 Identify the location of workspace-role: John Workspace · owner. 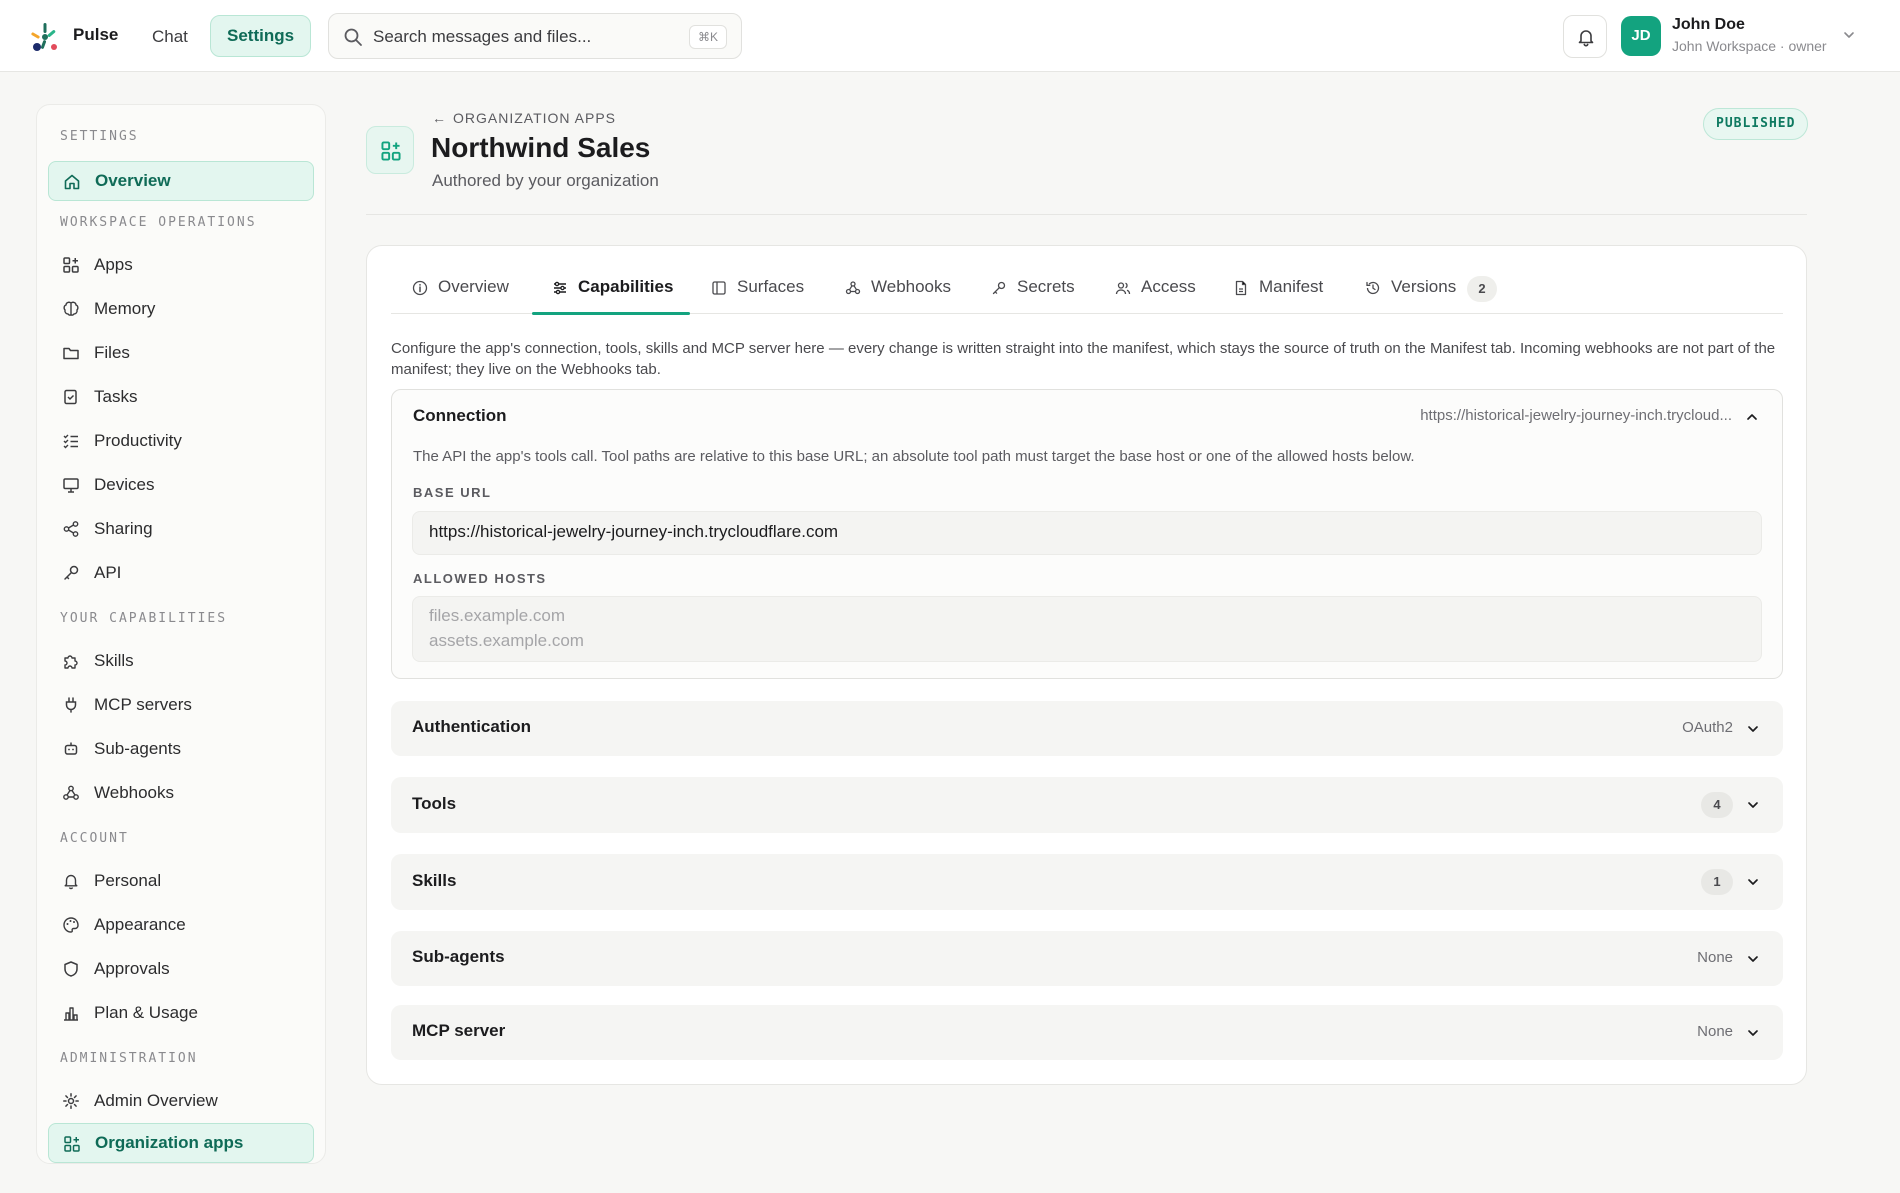
(1749, 46).